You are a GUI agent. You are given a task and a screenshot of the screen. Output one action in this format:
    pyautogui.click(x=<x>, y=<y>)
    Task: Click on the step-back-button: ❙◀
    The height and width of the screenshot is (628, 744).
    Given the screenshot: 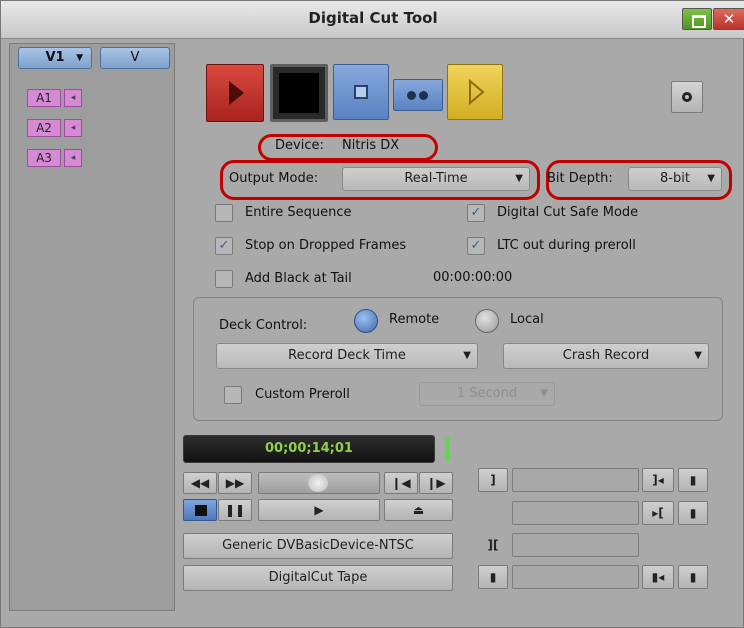 What is the action you would take?
    pyautogui.click(x=401, y=483)
    